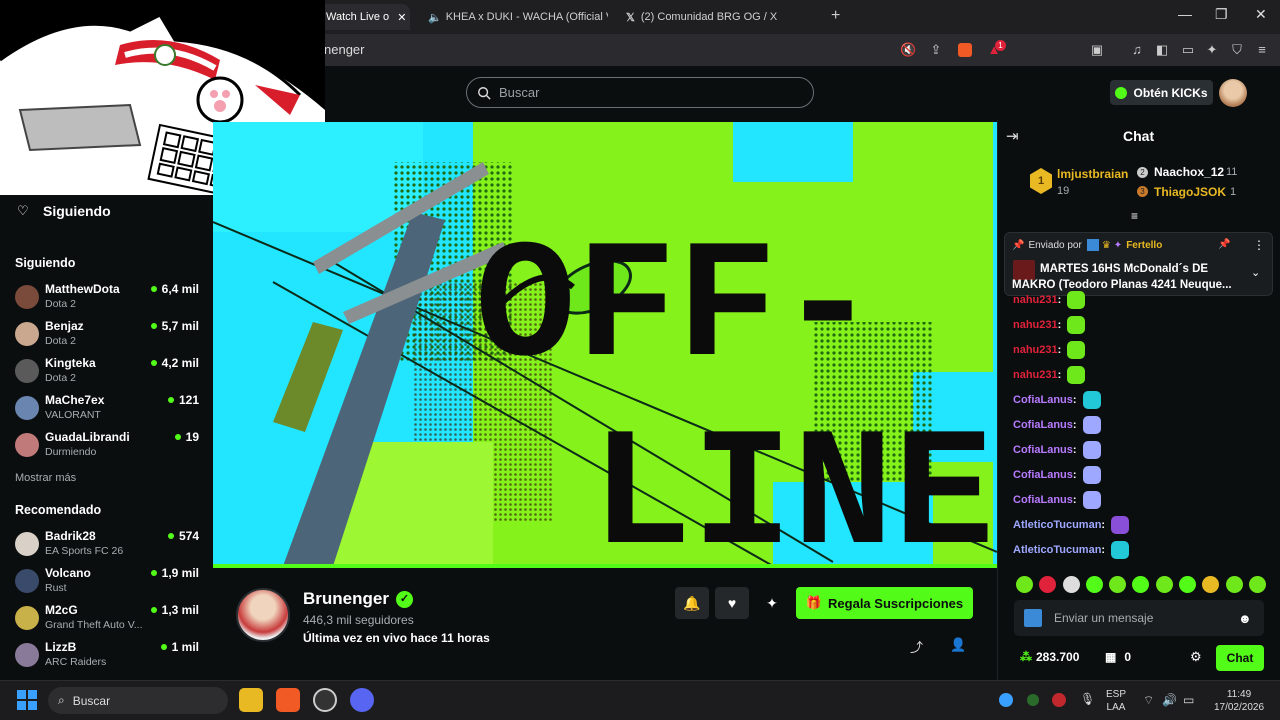 The width and height of the screenshot is (1280, 720). I want to click on show-more-link: Mostrar más, so click(45, 478).